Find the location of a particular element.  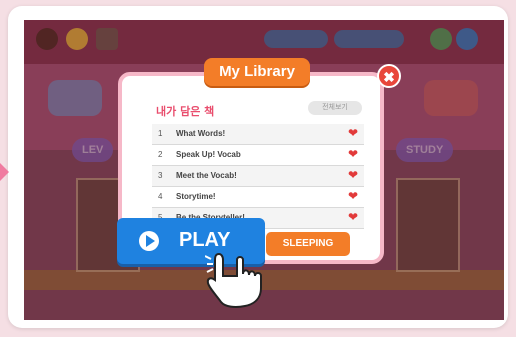

item-title: Speak Up! Vocab is located at coordinates (208, 154).